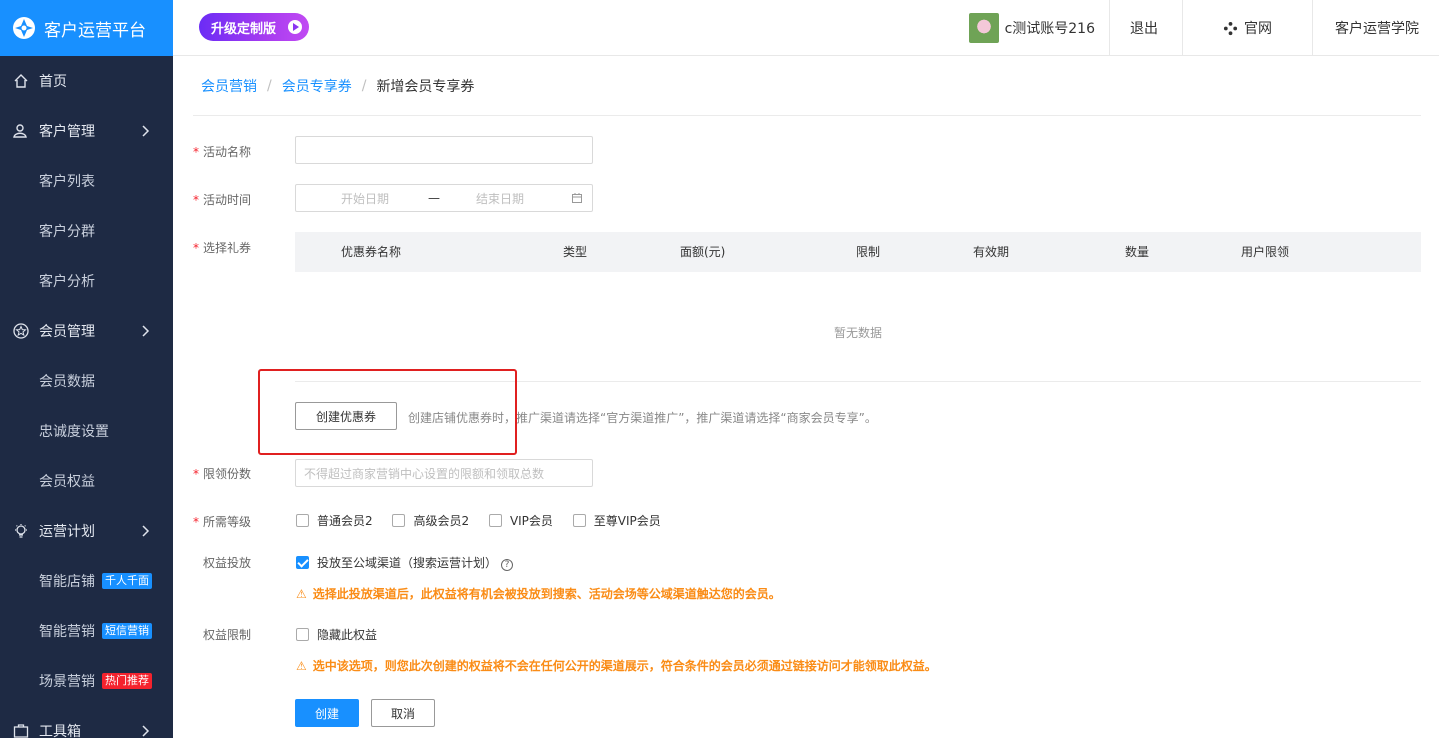 The height and width of the screenshot is (738, 1439). What do you see at coordinates (991, 252) in the screenshot?
I see `column-header: 有效期` at bounding box center [991, 252].